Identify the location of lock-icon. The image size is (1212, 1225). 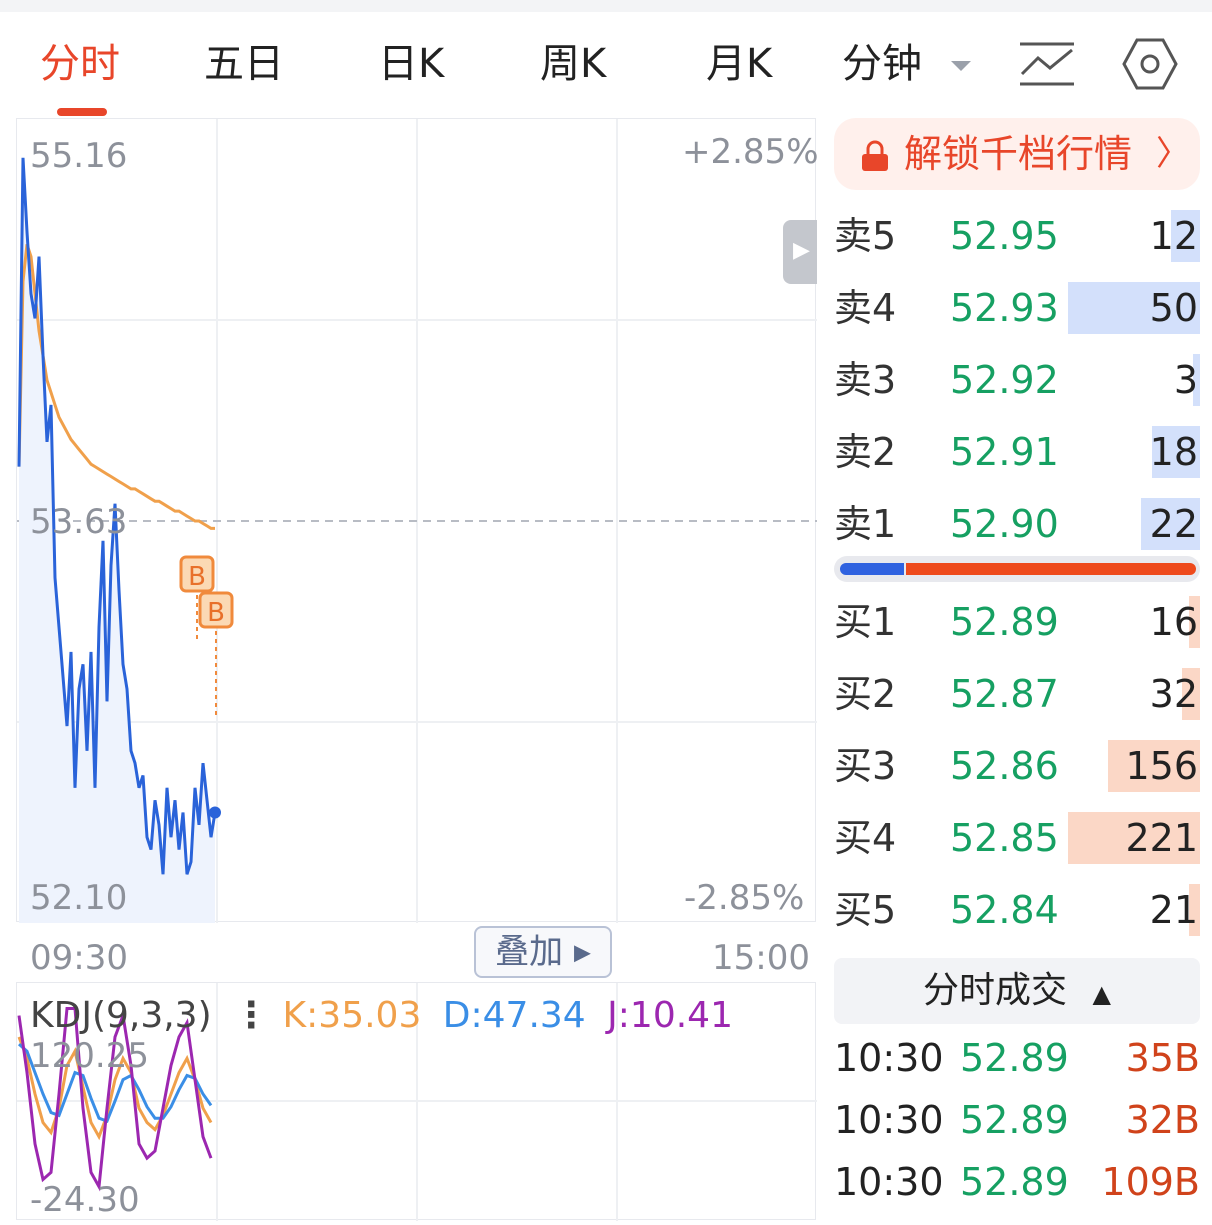
(875, 155).